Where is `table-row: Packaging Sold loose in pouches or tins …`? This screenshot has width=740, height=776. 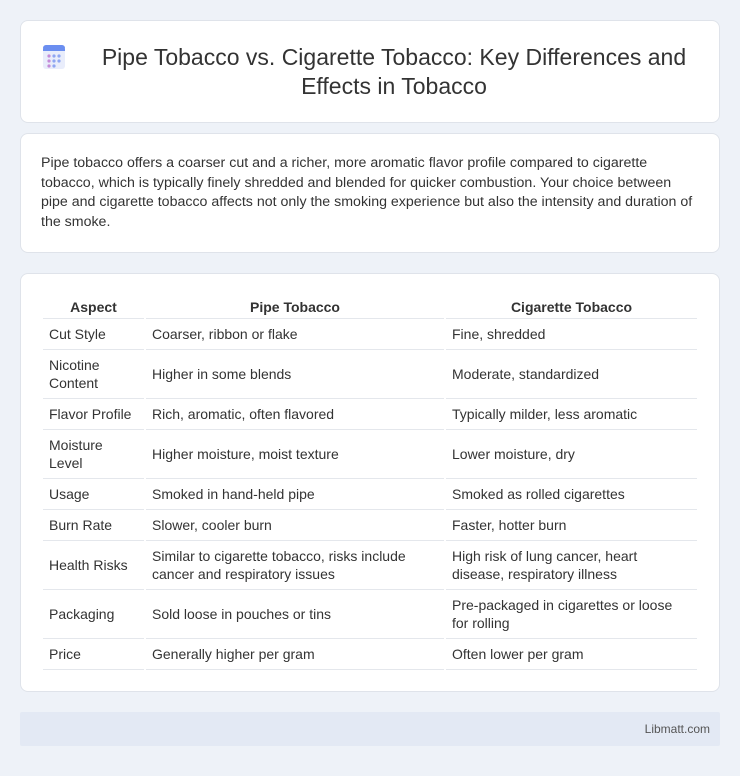 table-row: Packaging Sold loose in pouches or tins … is located at coordinates (370, 614).